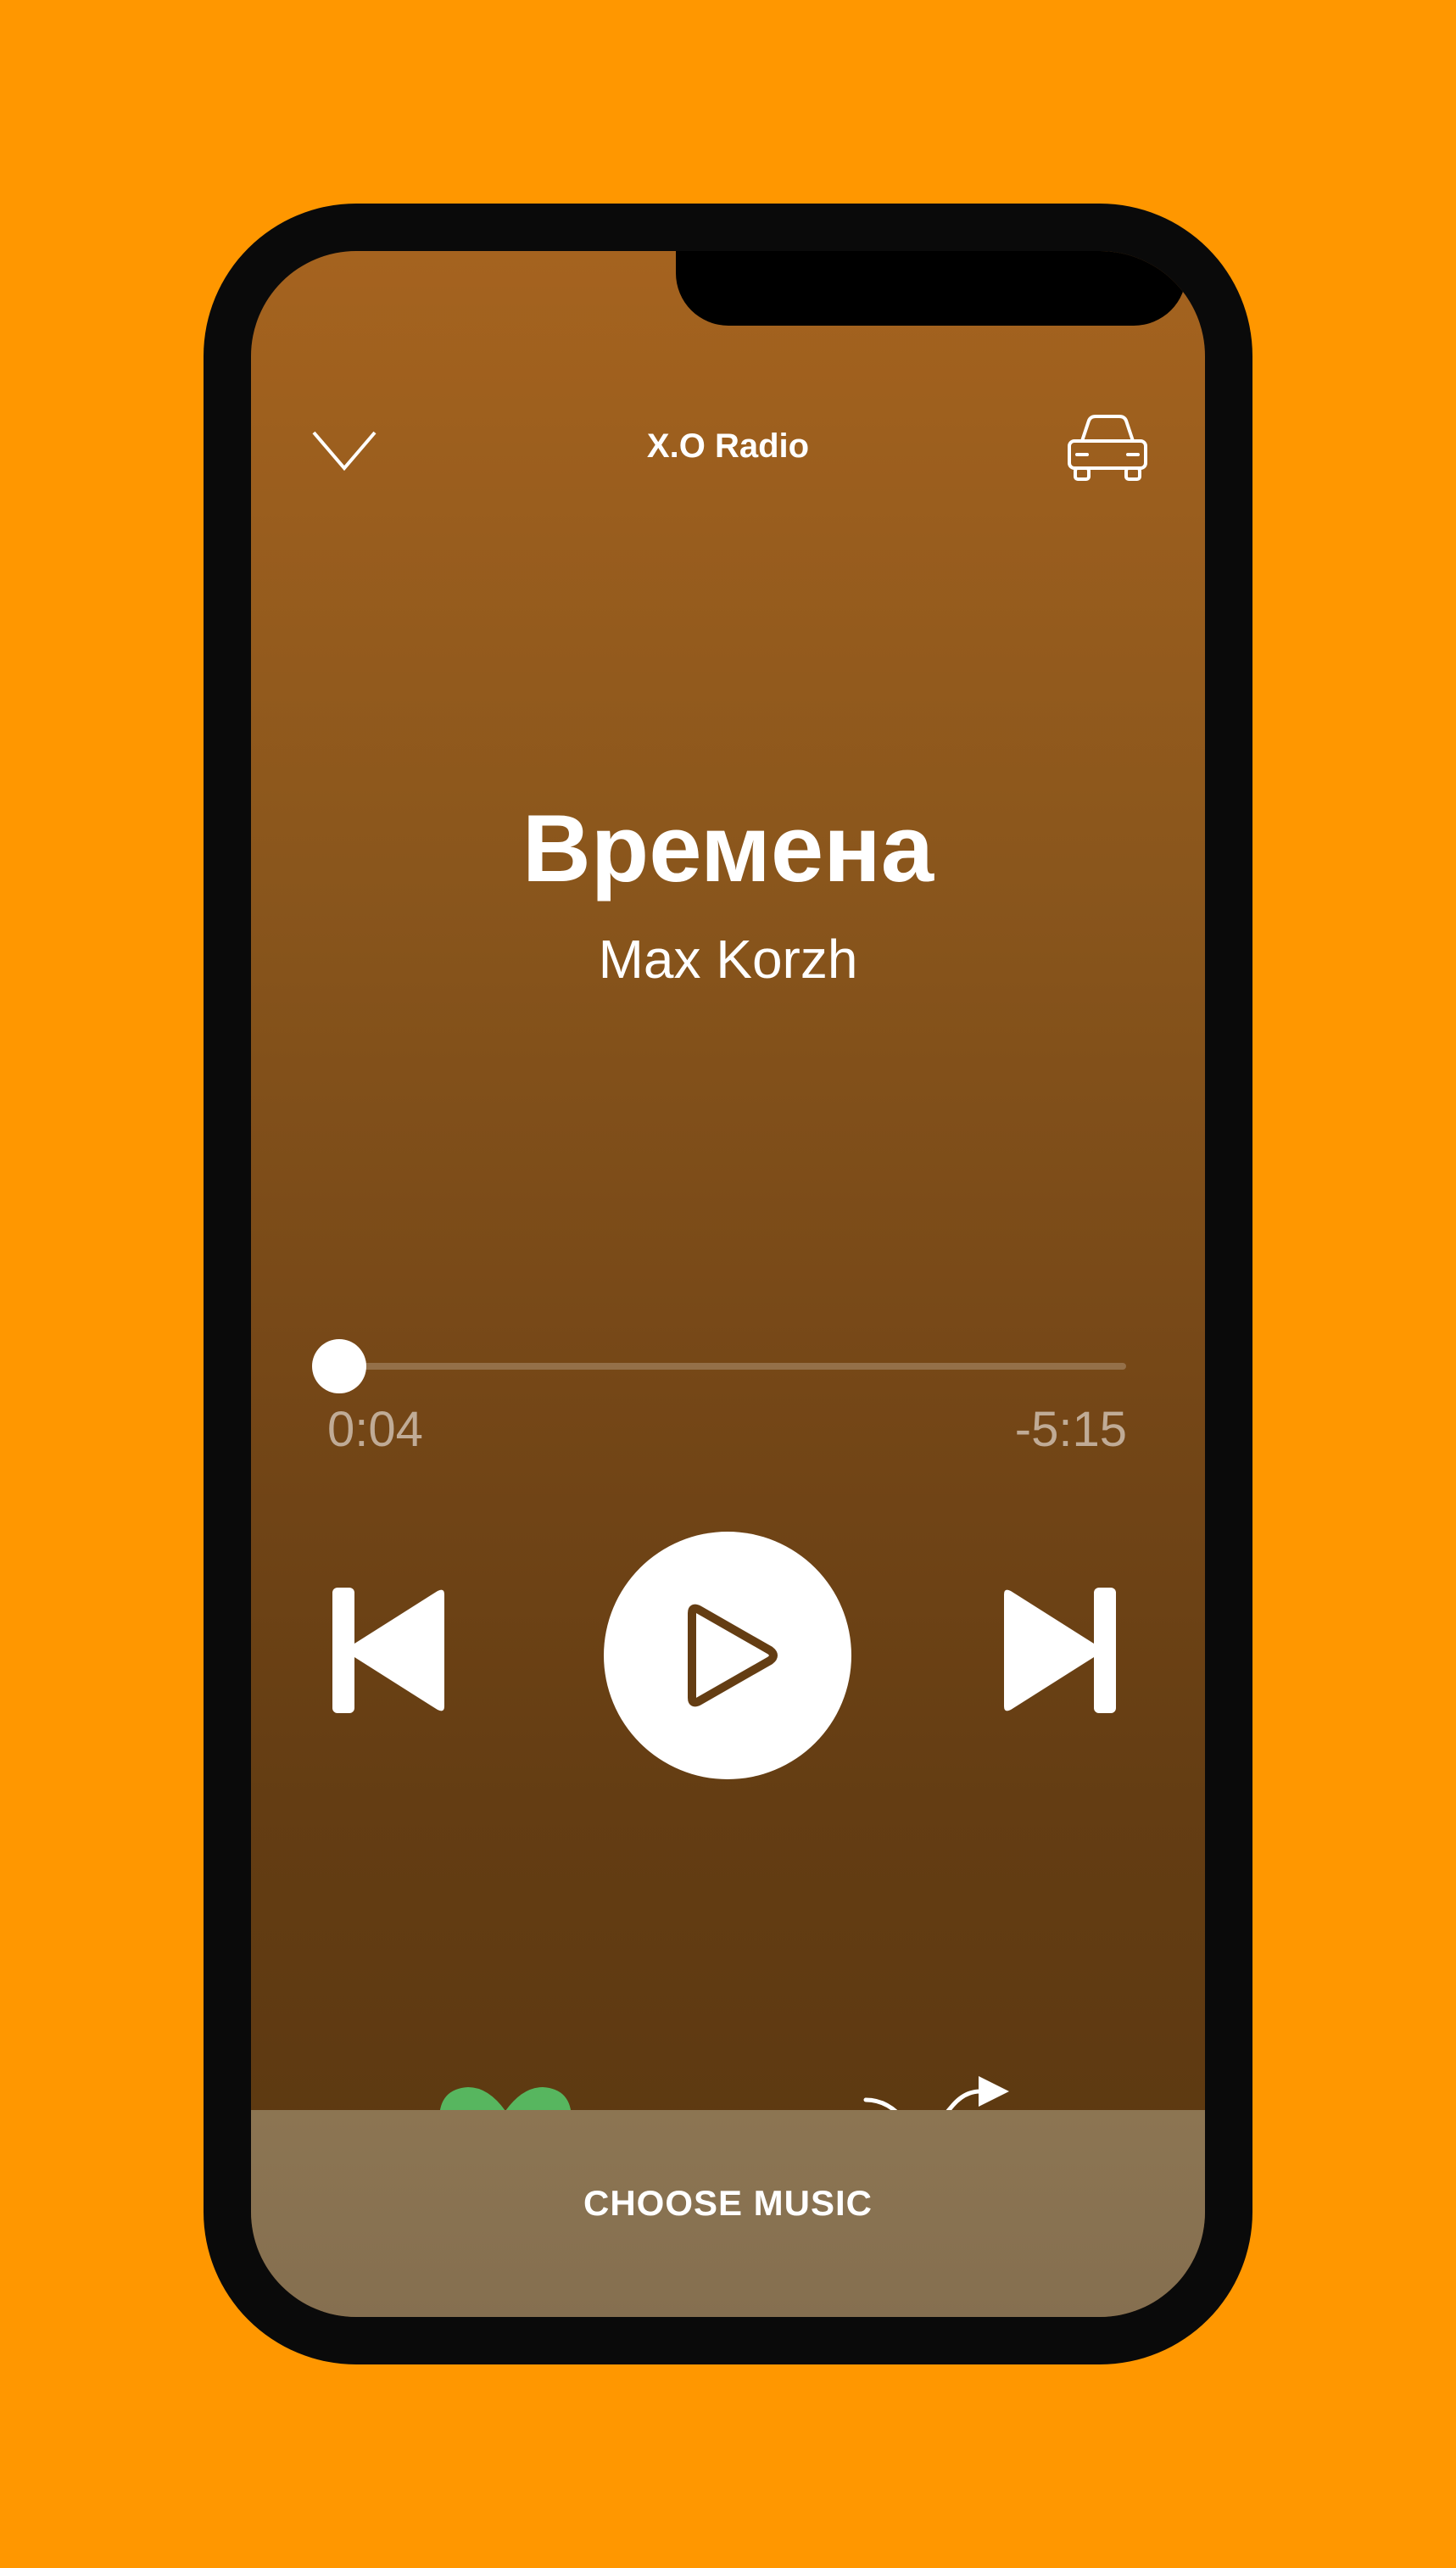 The height and width of the screenshot is (2568, 1456). I want to click on bottom-bar: CHOOSE MUSIC, so click(728, 2213).